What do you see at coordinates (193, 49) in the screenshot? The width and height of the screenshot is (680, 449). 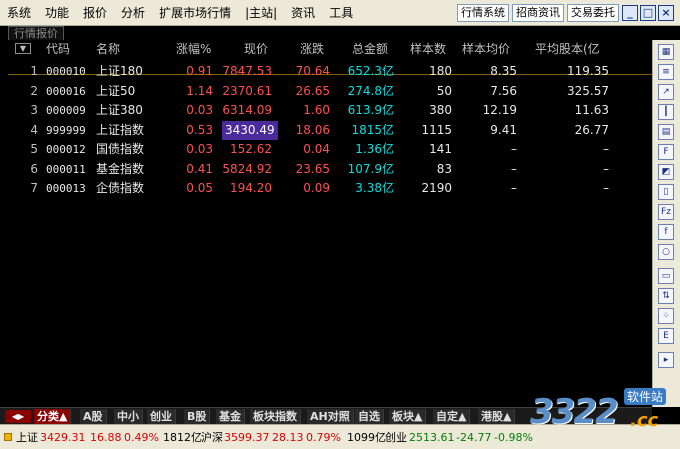 I see `col-change-pct: 涨幅%` at bounding box center [193, 49].